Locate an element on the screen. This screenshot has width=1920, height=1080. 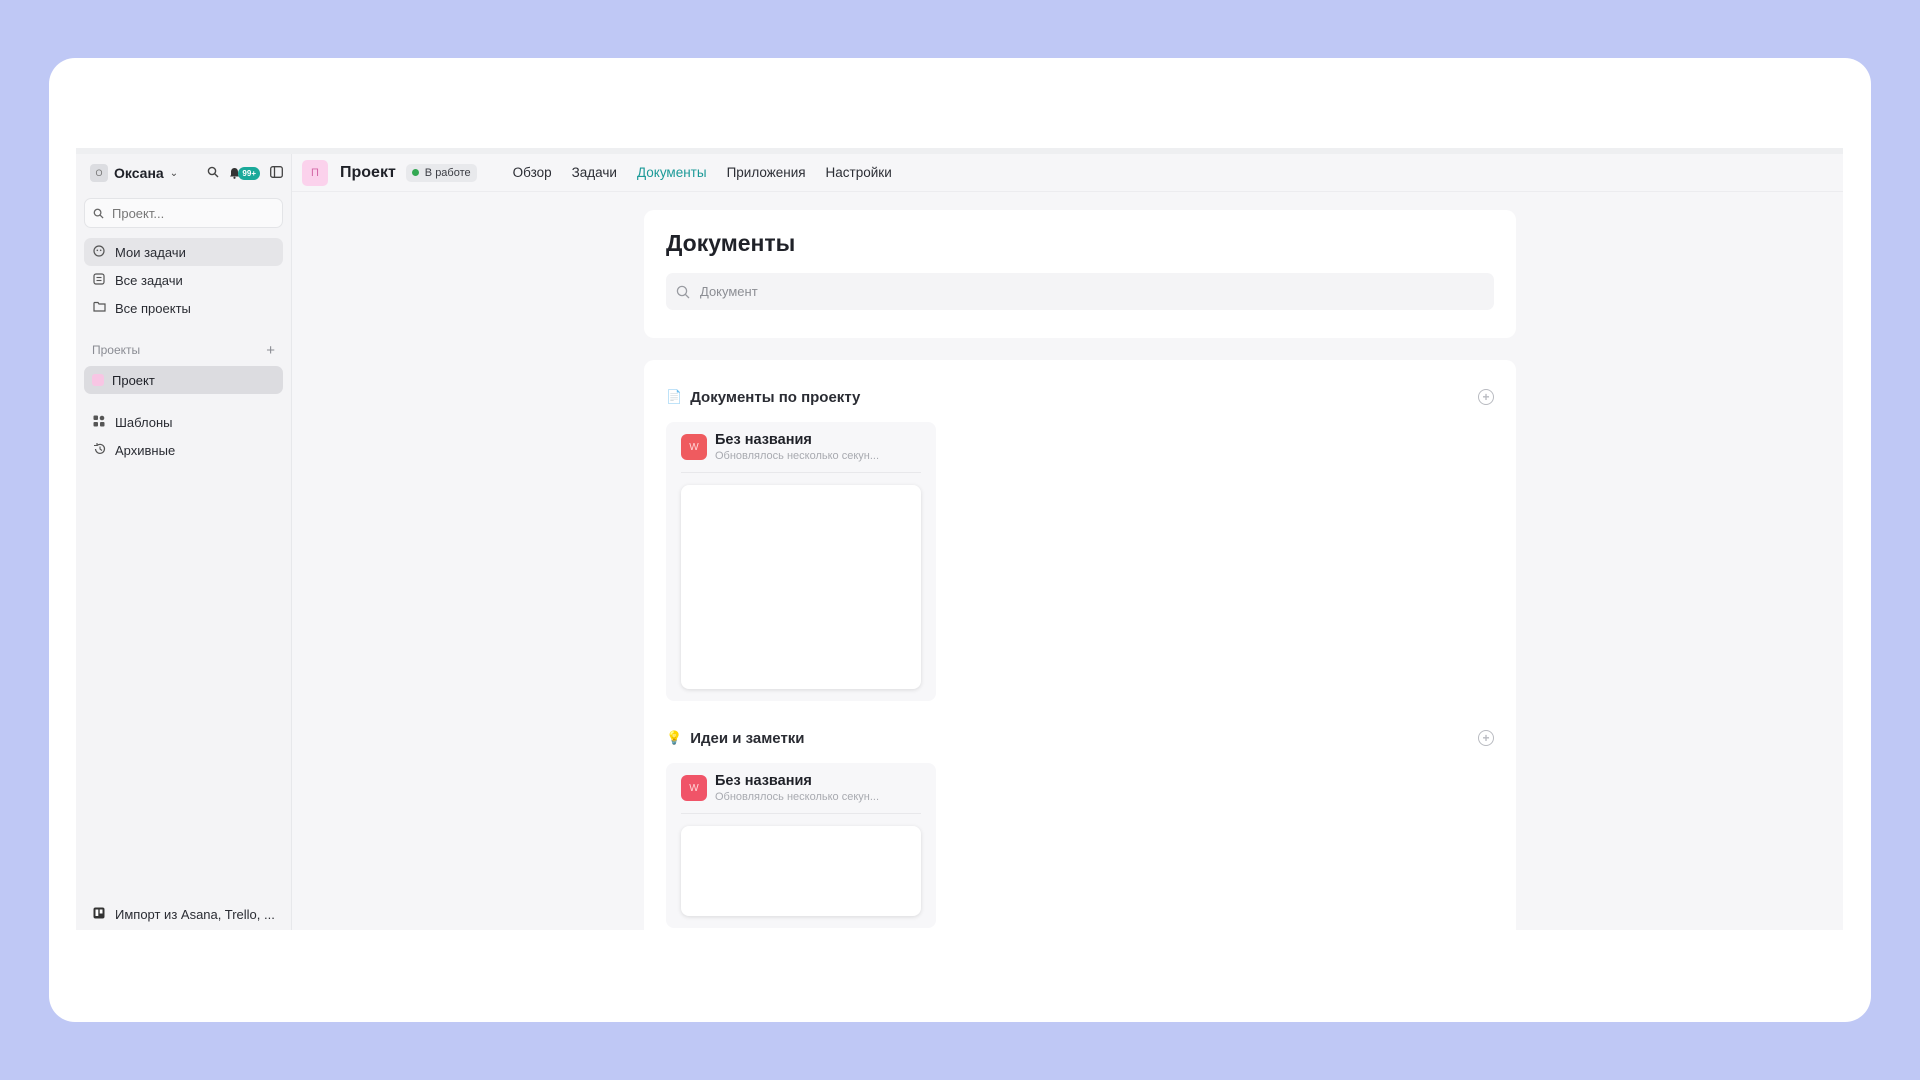
sidebar-toggle-icon is located at coordinates (276, 173).